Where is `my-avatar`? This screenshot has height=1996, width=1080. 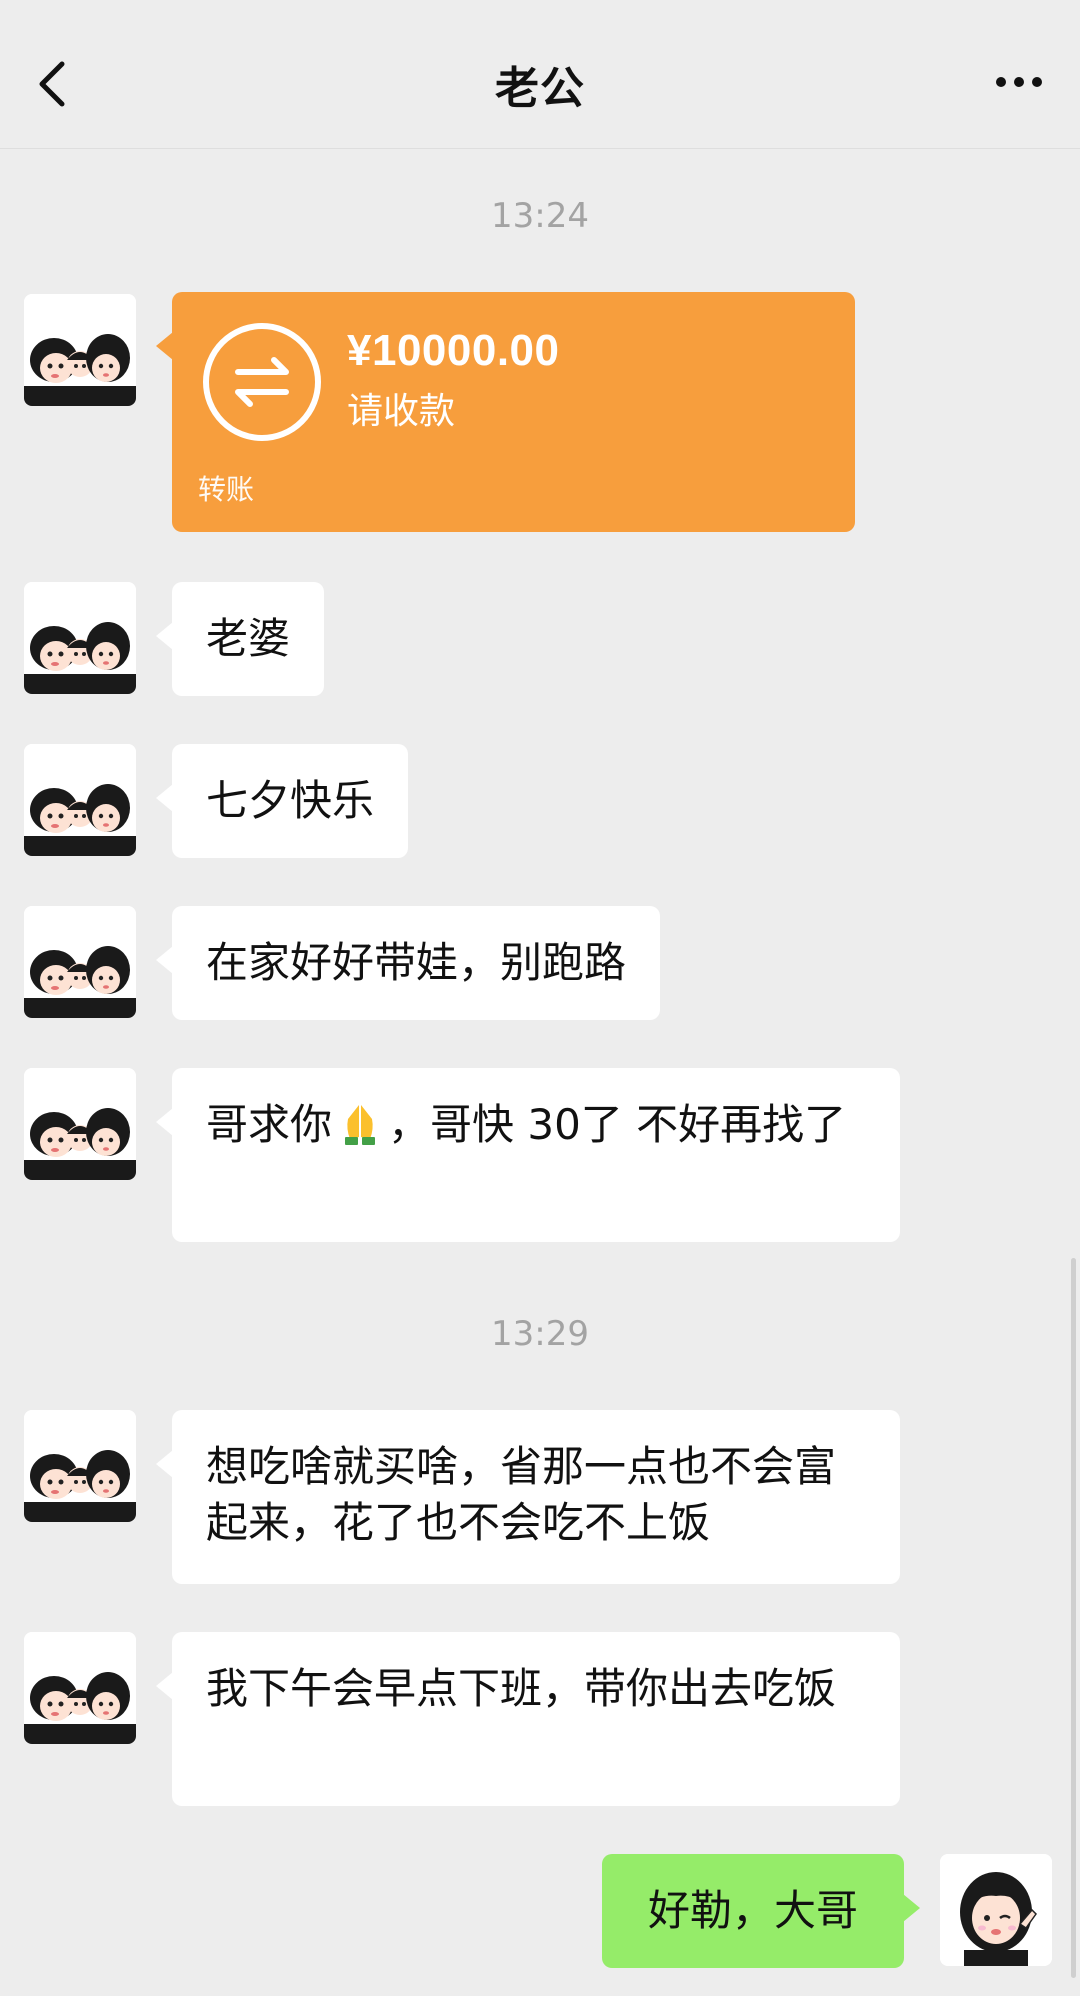
my-avatar is located at coordinates (996, 1910).